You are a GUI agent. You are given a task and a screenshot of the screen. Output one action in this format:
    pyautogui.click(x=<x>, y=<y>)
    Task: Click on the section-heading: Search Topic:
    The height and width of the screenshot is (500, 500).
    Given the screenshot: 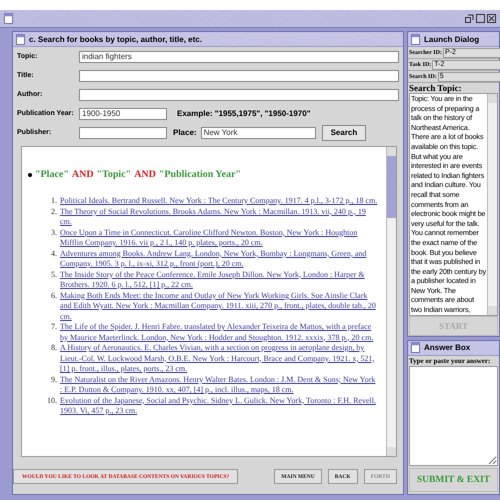 What is the action you would take?
    pyautogui.click(x=435, y=88)
    